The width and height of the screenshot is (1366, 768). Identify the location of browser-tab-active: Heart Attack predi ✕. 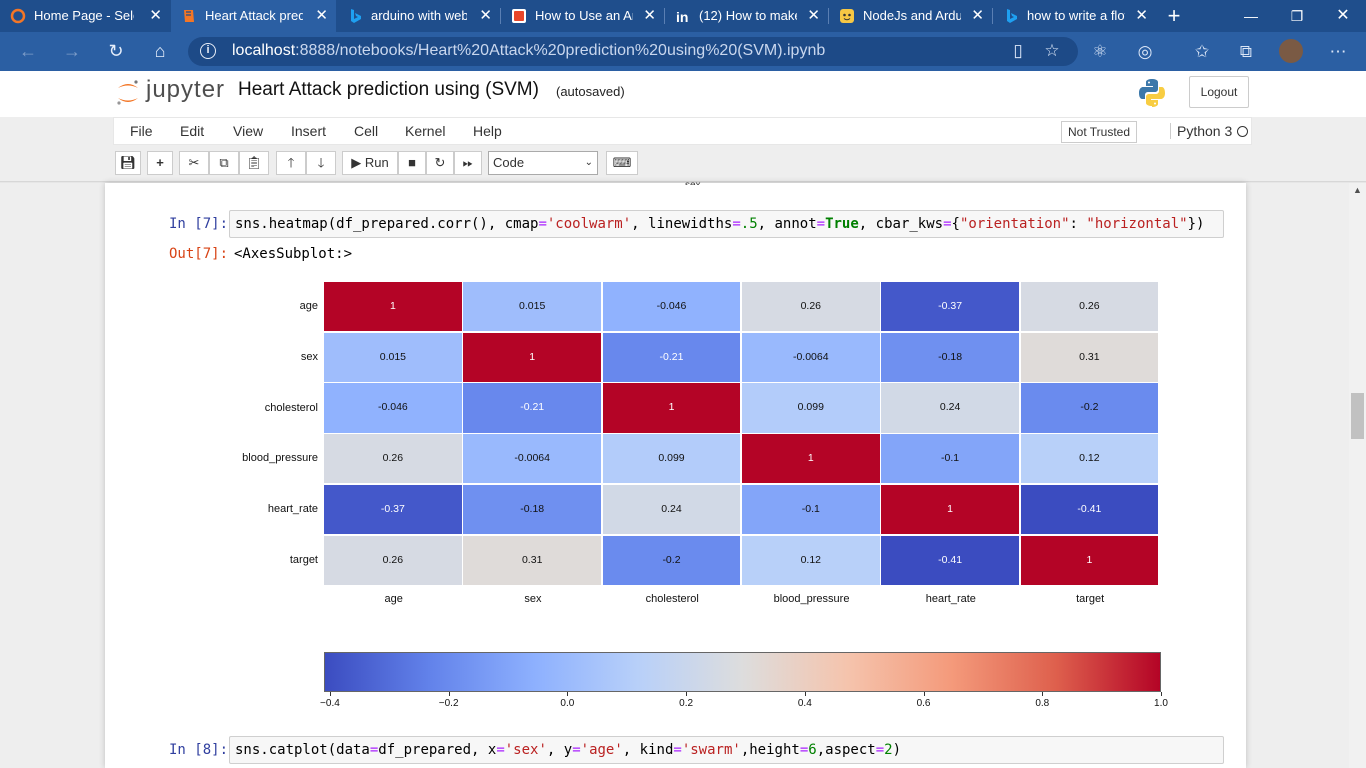
(253, 16).